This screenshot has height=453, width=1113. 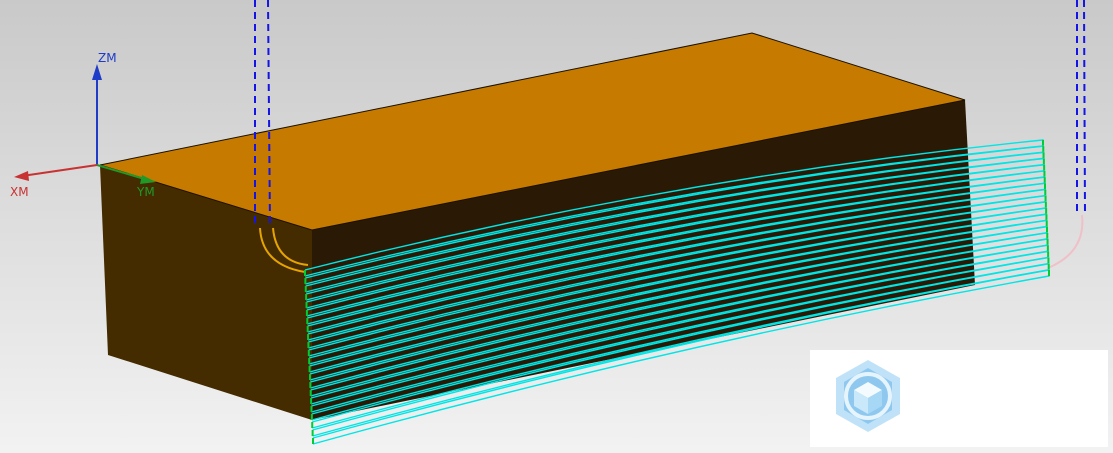 I want to click on z-axis-label: ZM, so click(x=107, y=58).